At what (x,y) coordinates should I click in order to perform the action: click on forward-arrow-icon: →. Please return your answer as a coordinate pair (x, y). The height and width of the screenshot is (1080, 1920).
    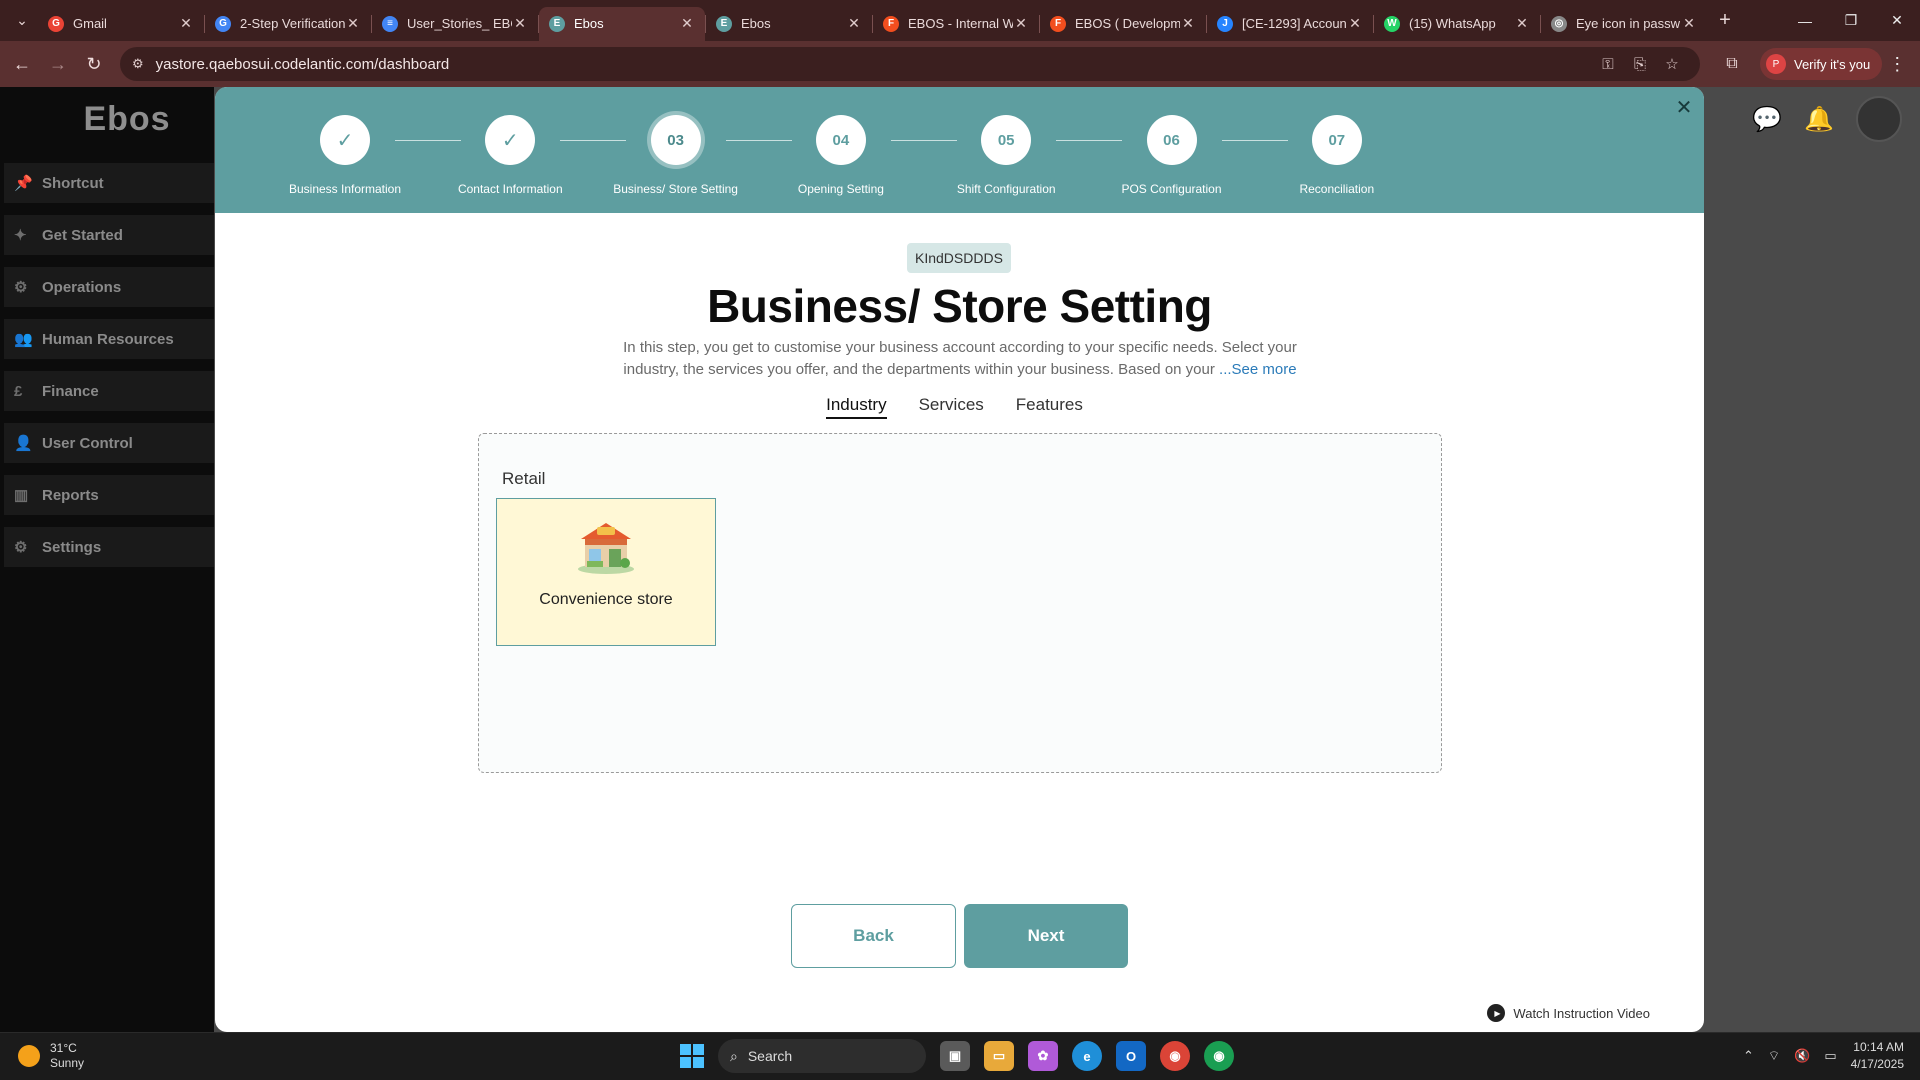
    Looking at the image, I should click on (58, 64).